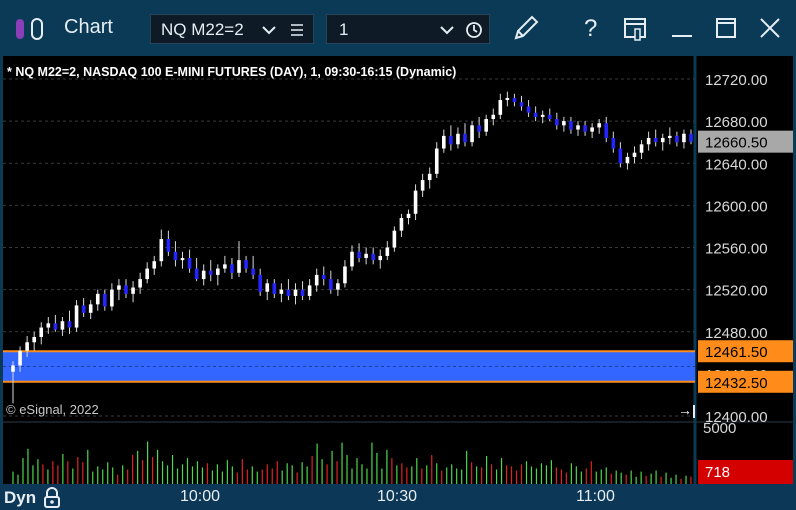  Describe the element at coordinates (408, 29) in the screenshot. I see `interval-field: 1` at that location.